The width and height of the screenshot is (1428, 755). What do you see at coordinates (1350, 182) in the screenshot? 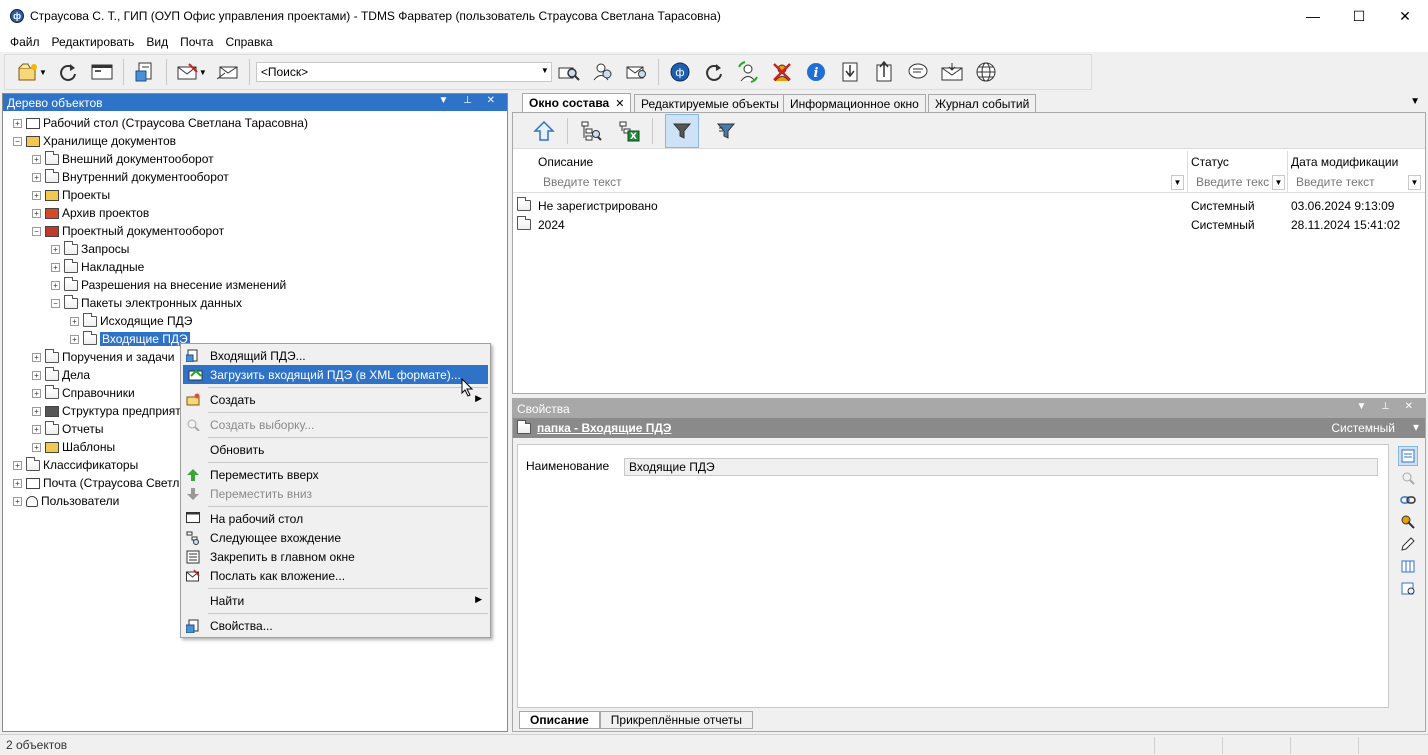
I see `filter-modified-input: Введите текст` at bounding box center [1350, 182].